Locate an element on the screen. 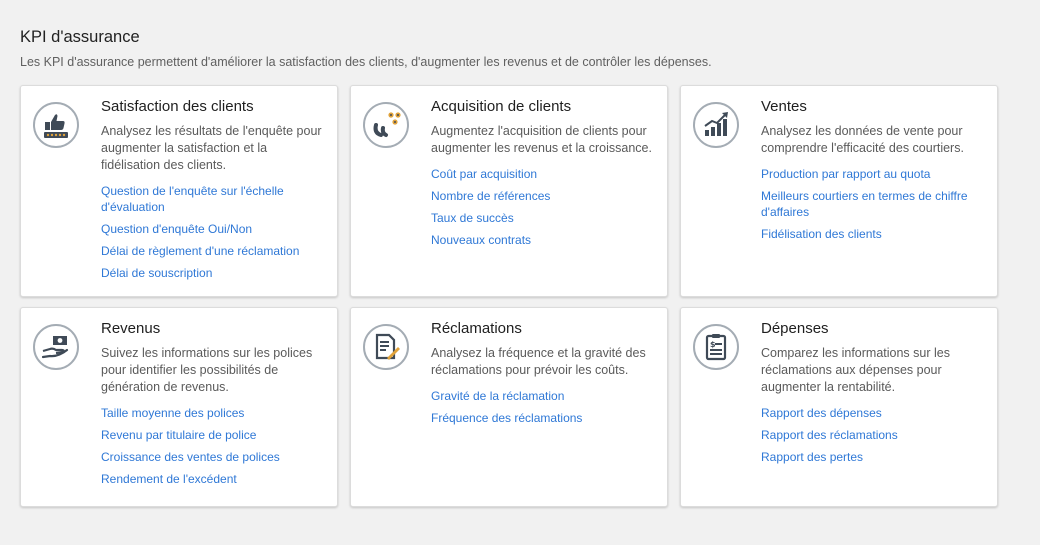 This screenshot has height=545, width=1040. hand-money-icon is located at coordinates (56, 347).